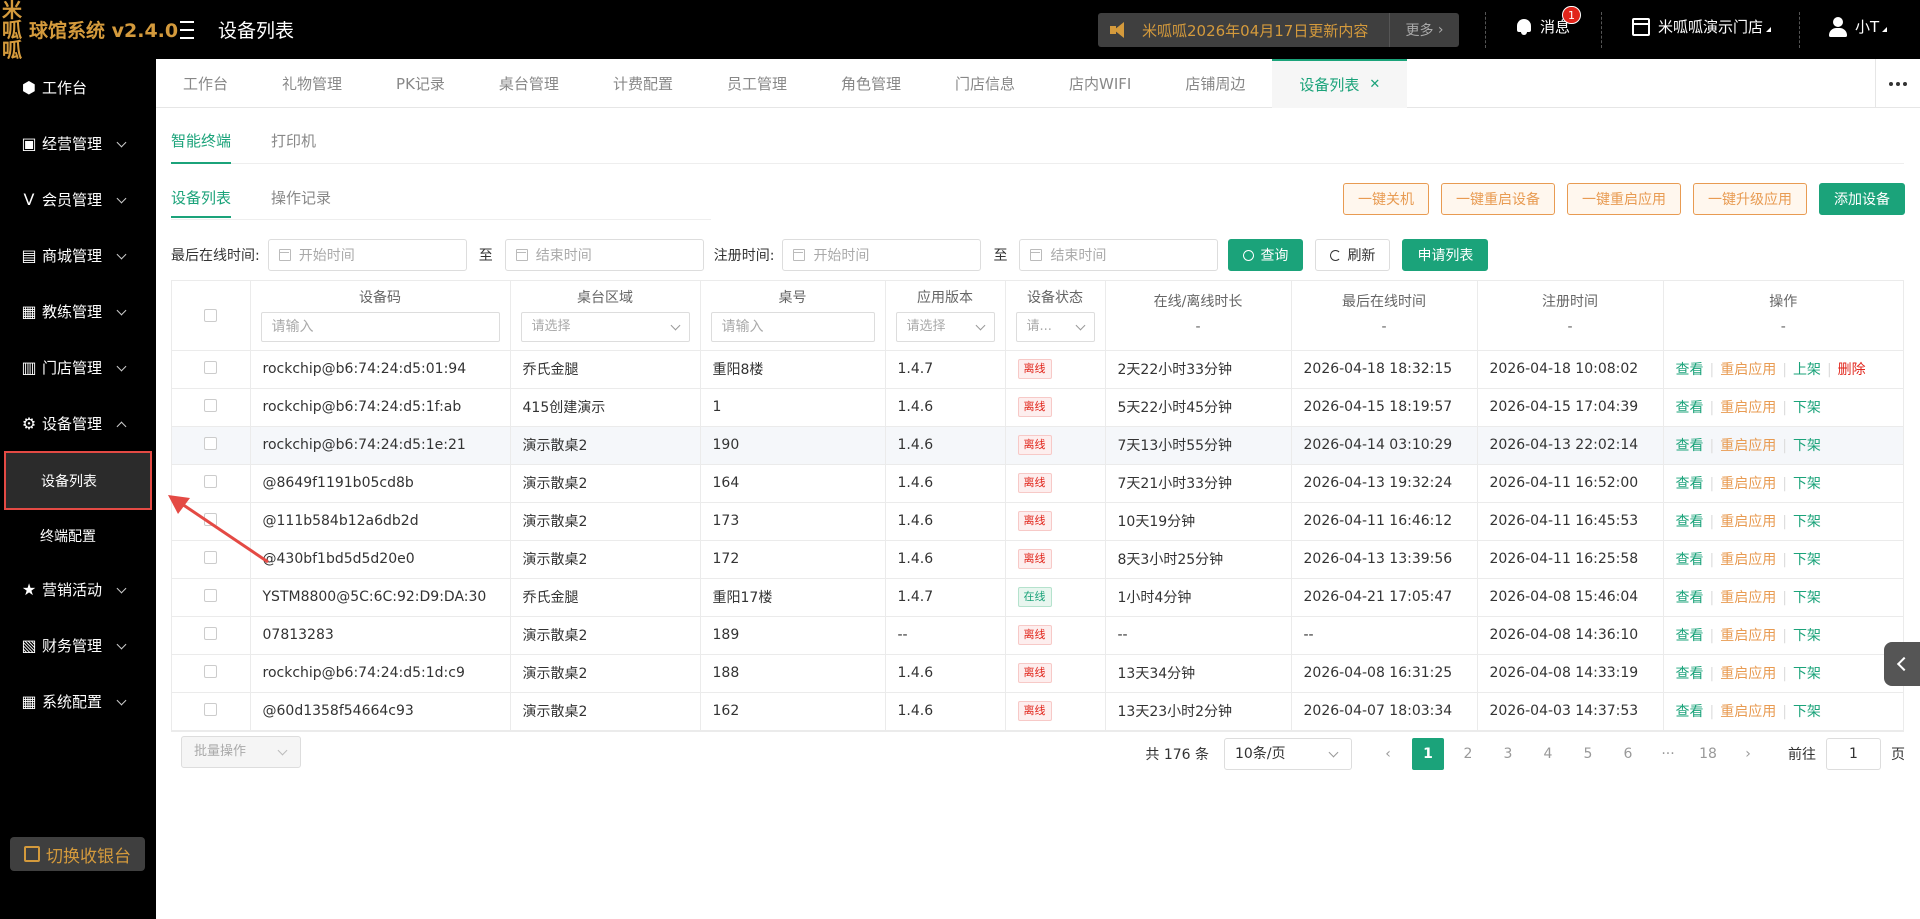 The image size is (1920, 919). Describe the element at coordinates (945, 327) in the screenshot. I see `version-filter-select: 请选择` at that location.